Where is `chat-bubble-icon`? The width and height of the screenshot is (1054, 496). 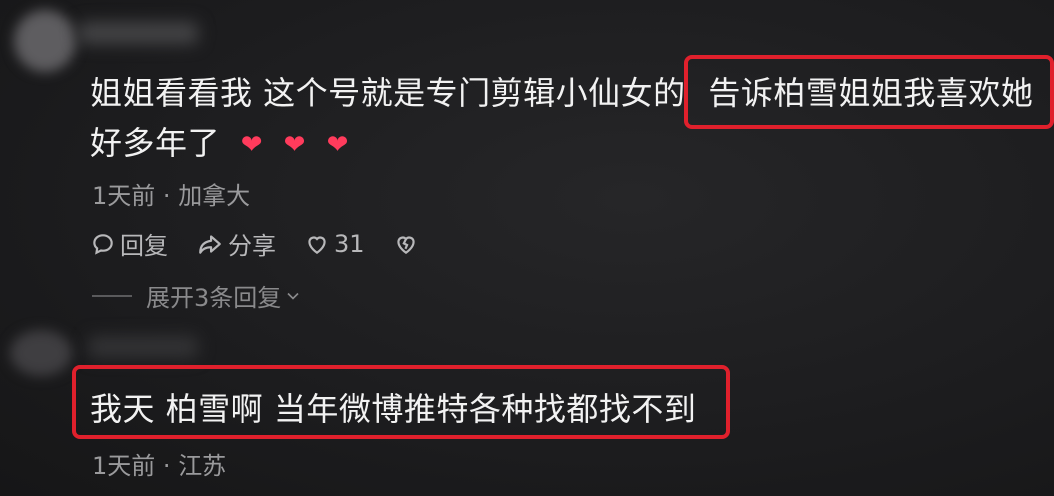
chat-bubble-icon is located at coordinates (103, 244).